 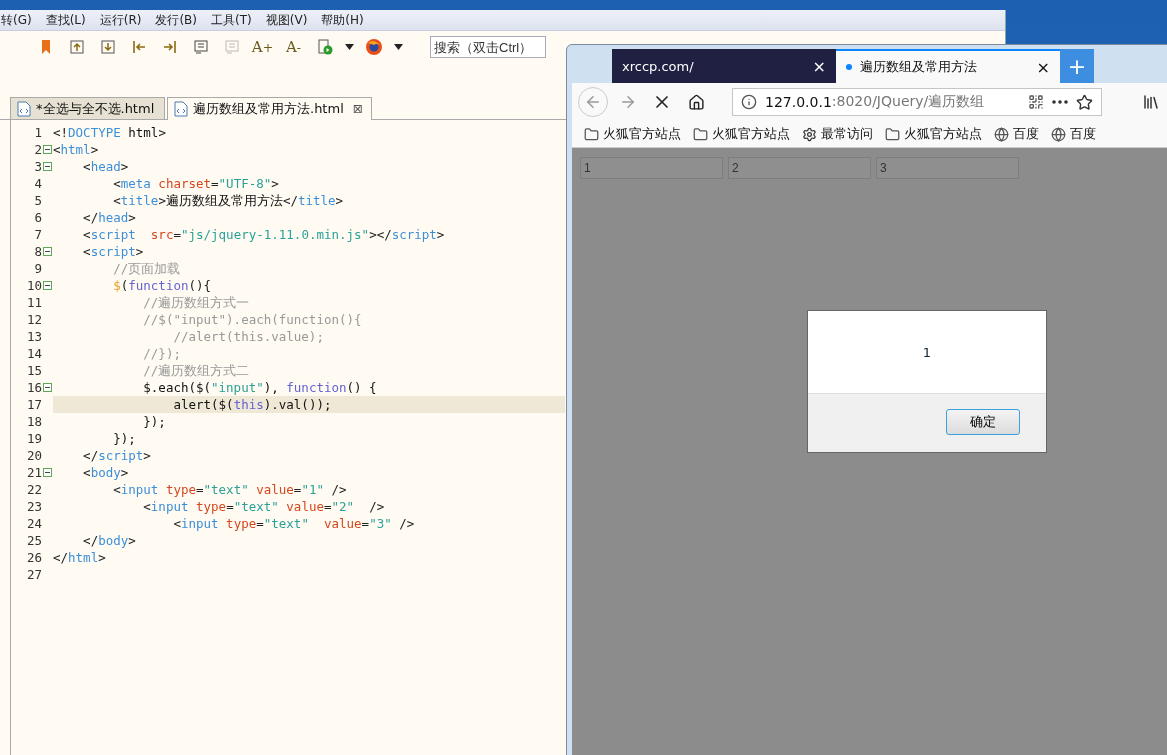 I want to click on code-line: $.each($("input"), function() {, so click(x=260, y=387).